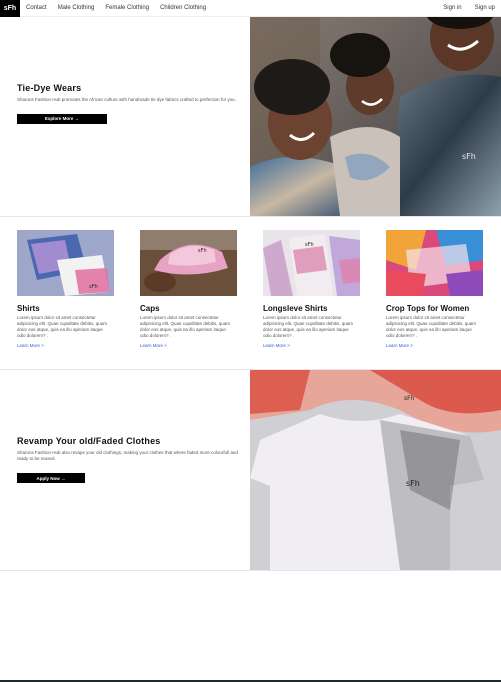  I want to click on brand-logo: sFh, so click(10, 8).